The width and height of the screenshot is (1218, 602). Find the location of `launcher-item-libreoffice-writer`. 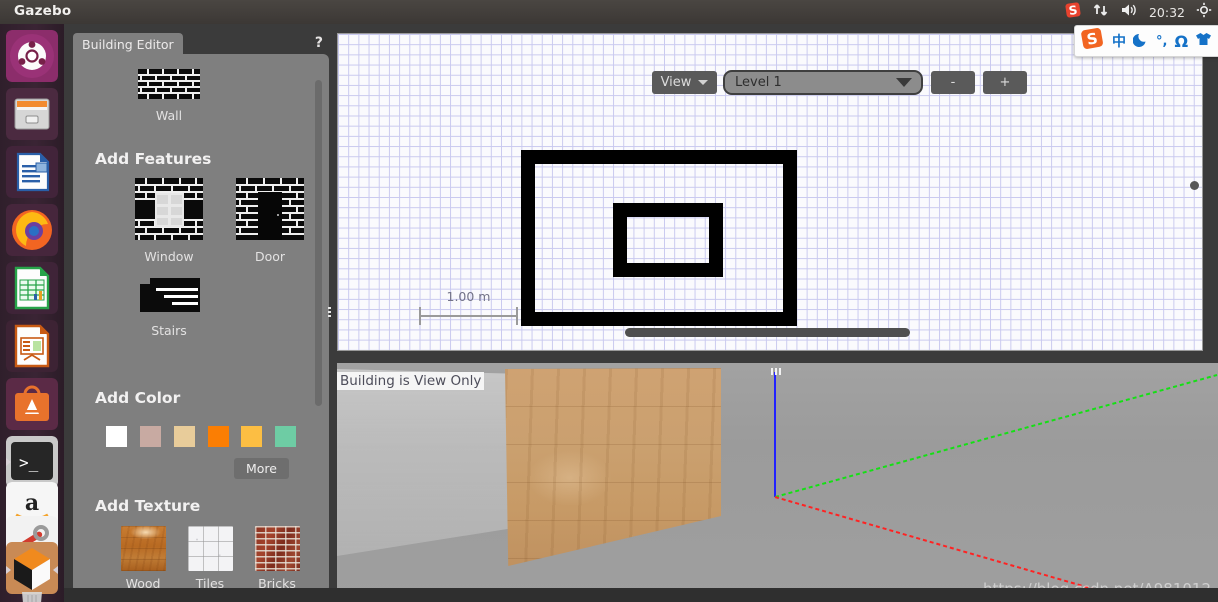

launcher-item-libreoffice-writer is located at coordinates (32, 172).